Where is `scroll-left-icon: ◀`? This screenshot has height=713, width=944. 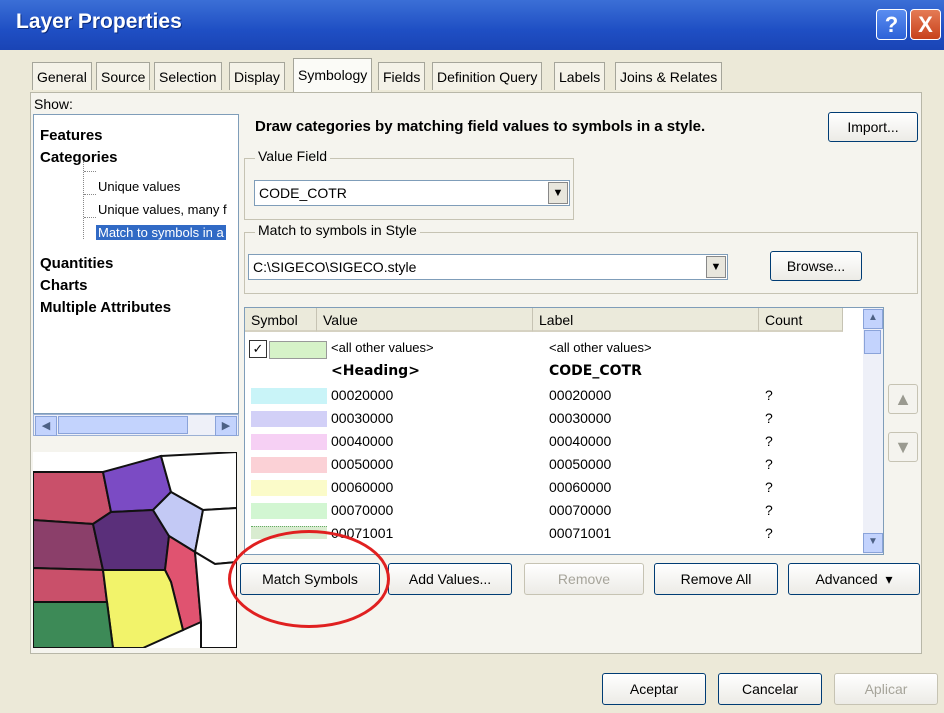
scroll-left-icon: ◀ is located at coordinates (46, 426).